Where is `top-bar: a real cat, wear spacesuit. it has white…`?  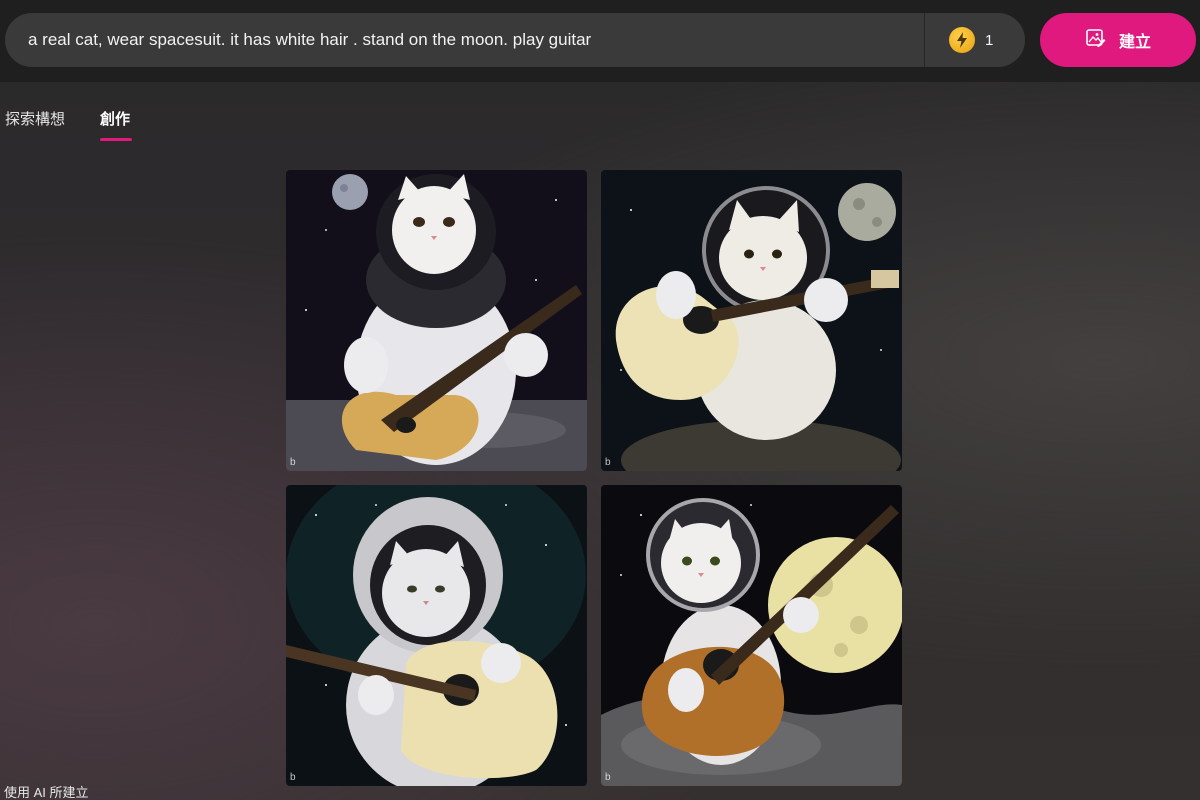
top-bar: a real cat, wear spacesuit. it has white… is located at coordinates (600, 41).